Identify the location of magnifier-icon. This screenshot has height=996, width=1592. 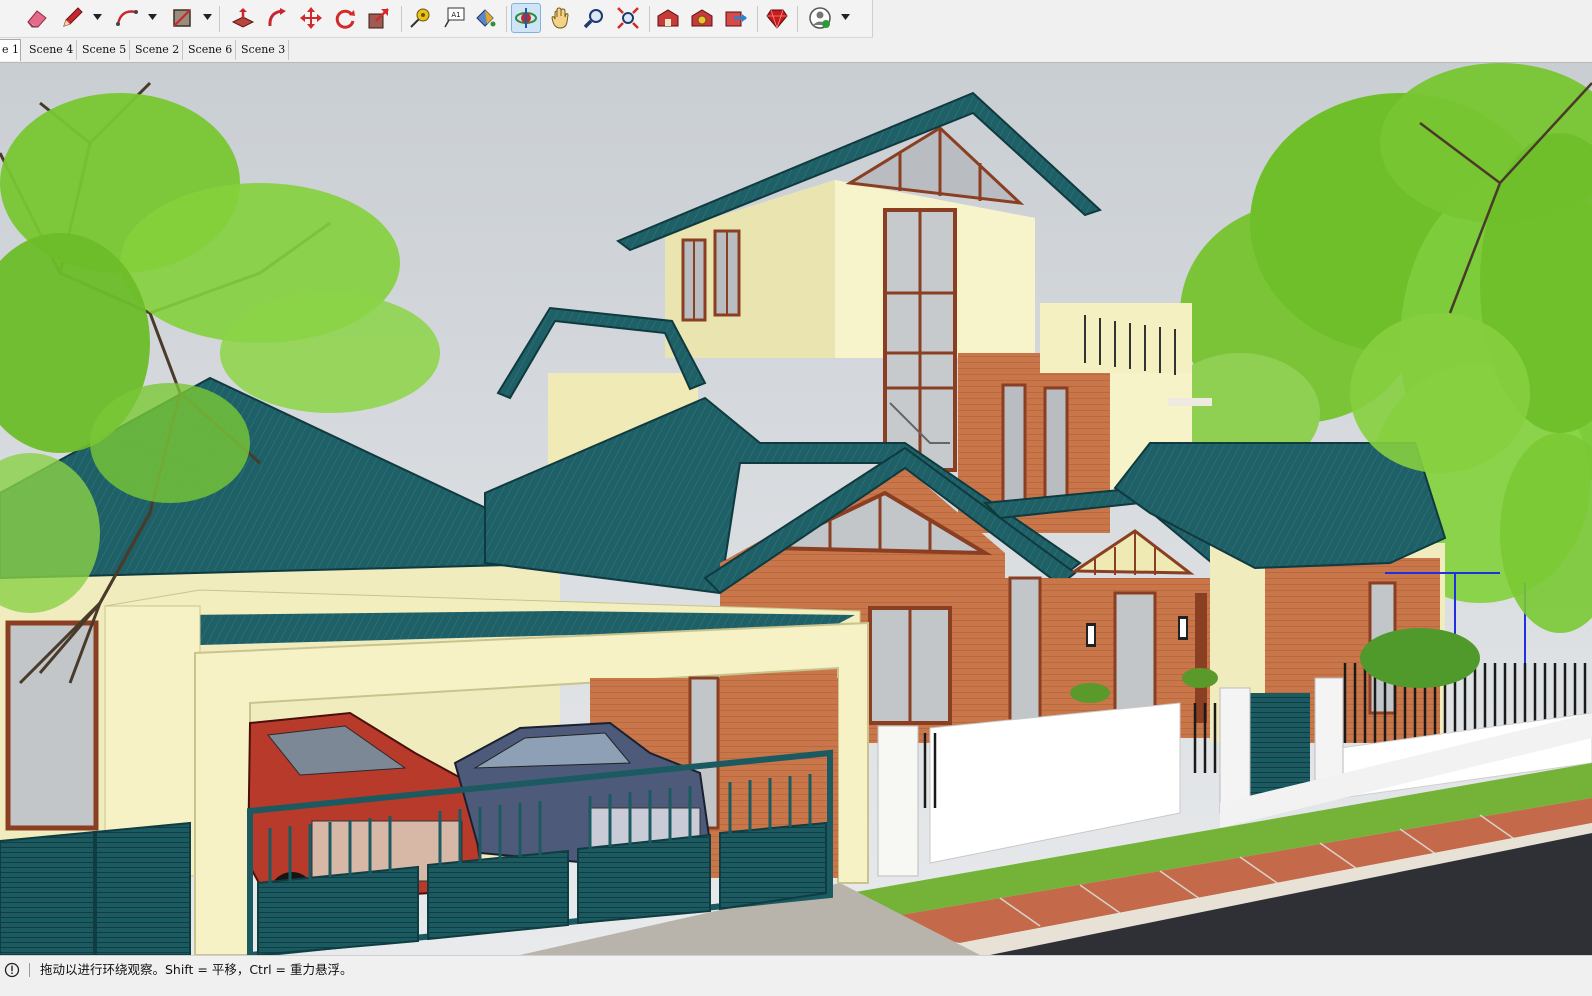
(593, 19).